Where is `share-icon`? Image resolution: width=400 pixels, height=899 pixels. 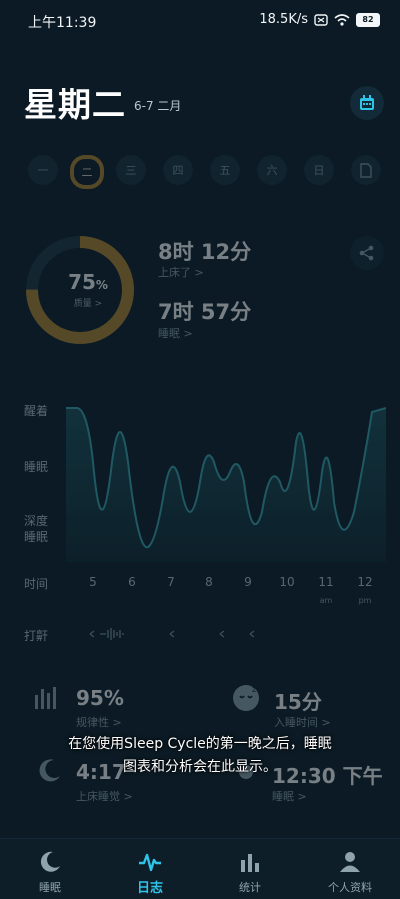 share-icon is located at coordinates (366, 253).